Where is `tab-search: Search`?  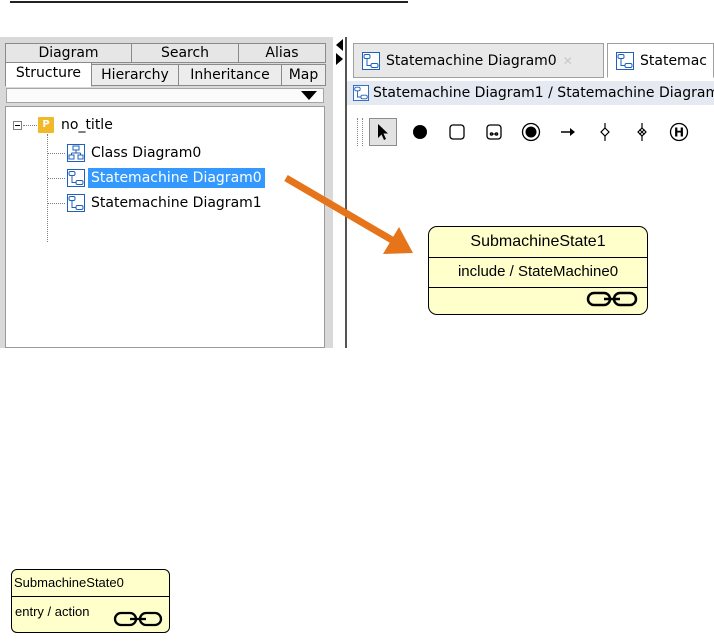 tab-search: Search is located at coordinates (185, 53).